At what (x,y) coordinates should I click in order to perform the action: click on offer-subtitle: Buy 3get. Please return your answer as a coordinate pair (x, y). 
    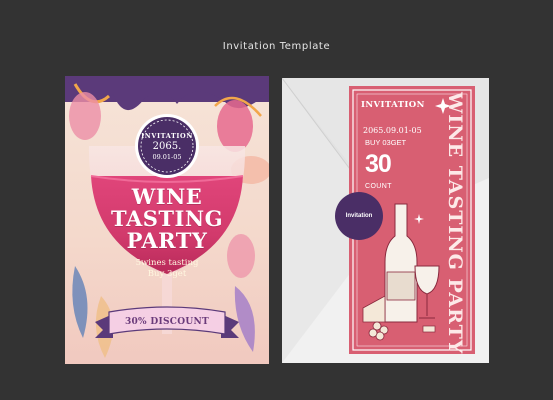
    Looking at the image, I should click on (167, 274).